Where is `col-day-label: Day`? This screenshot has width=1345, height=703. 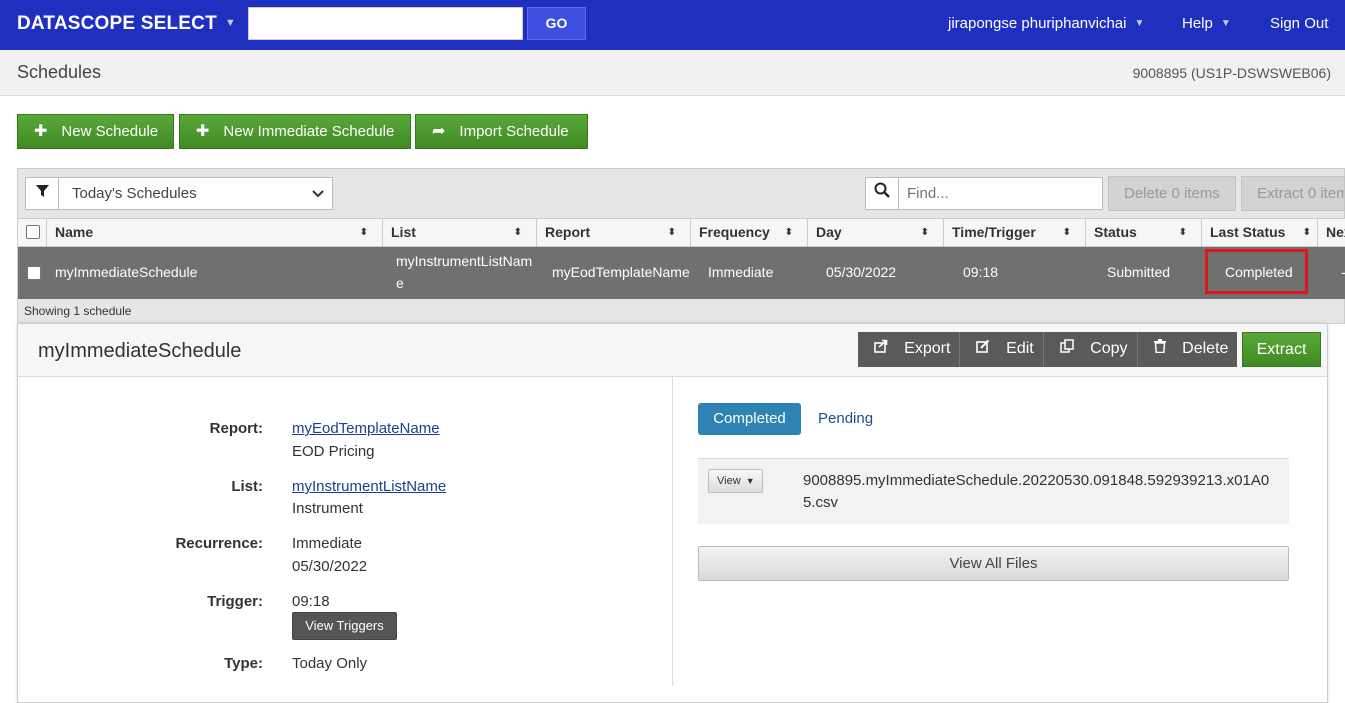 col-day-label: Day is located at coordinates (829, 232).